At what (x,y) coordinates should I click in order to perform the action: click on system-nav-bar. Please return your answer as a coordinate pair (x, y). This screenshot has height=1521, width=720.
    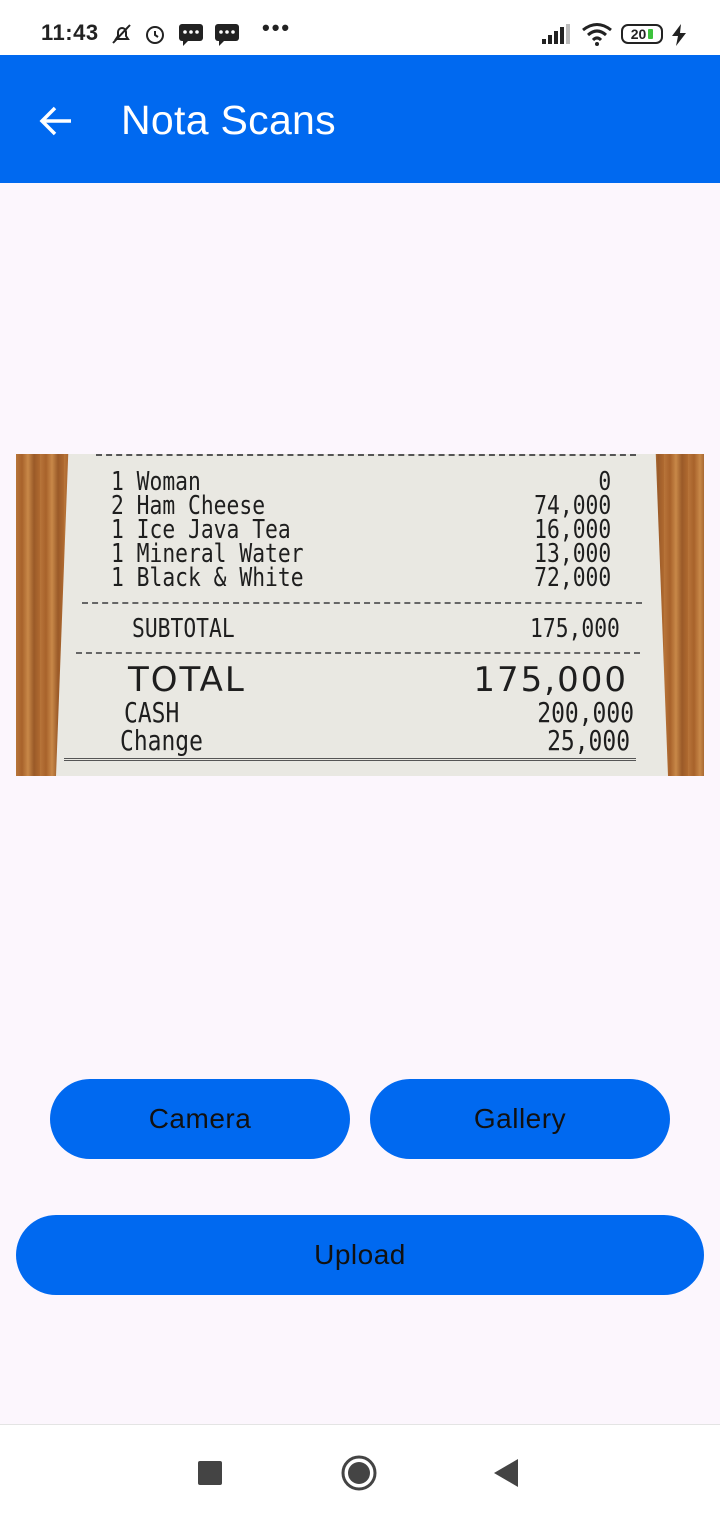
    Looking at the image, I should click on (360, 1472).